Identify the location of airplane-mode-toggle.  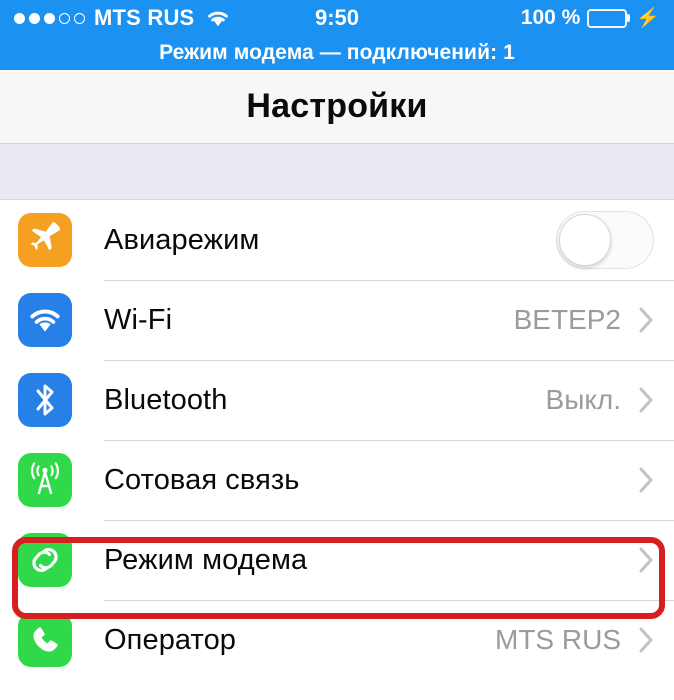
(605, 240).